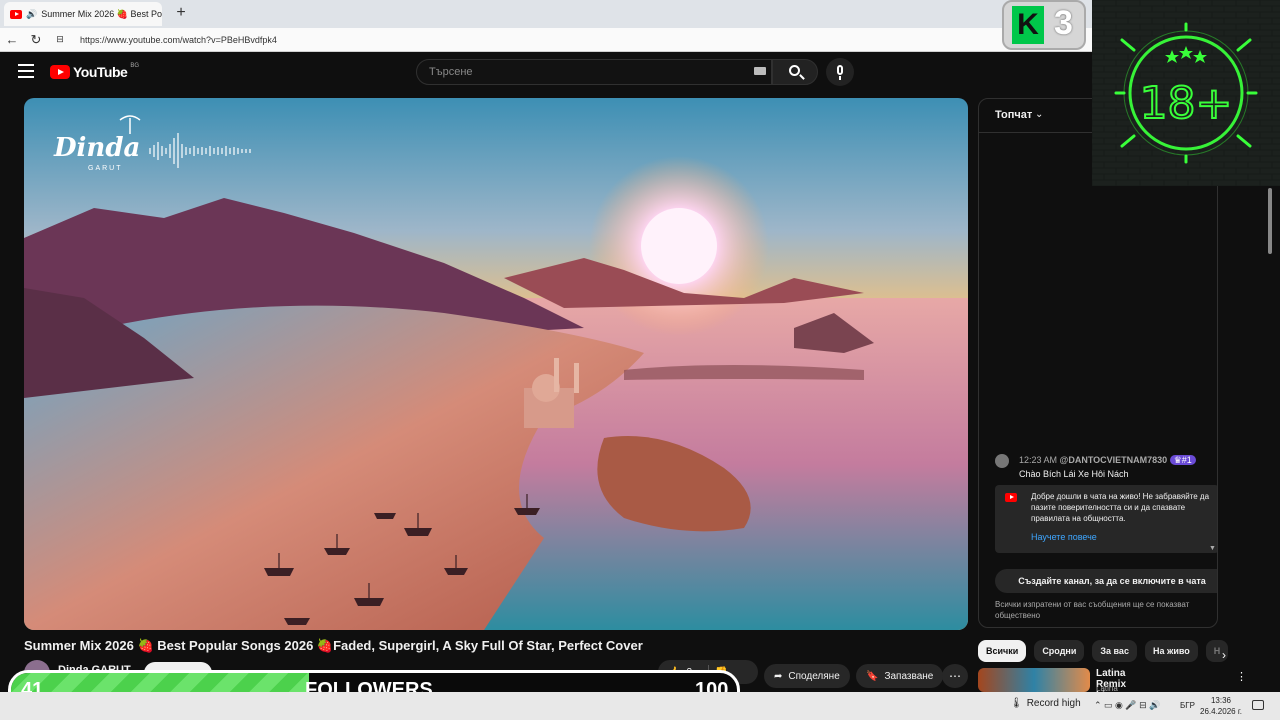  What do you see at coordinates (1106, 581) in the screenshot?
I see `create-channel-button: Създайте канал, за да се включите в чата` at bounding box center [1106, 581].